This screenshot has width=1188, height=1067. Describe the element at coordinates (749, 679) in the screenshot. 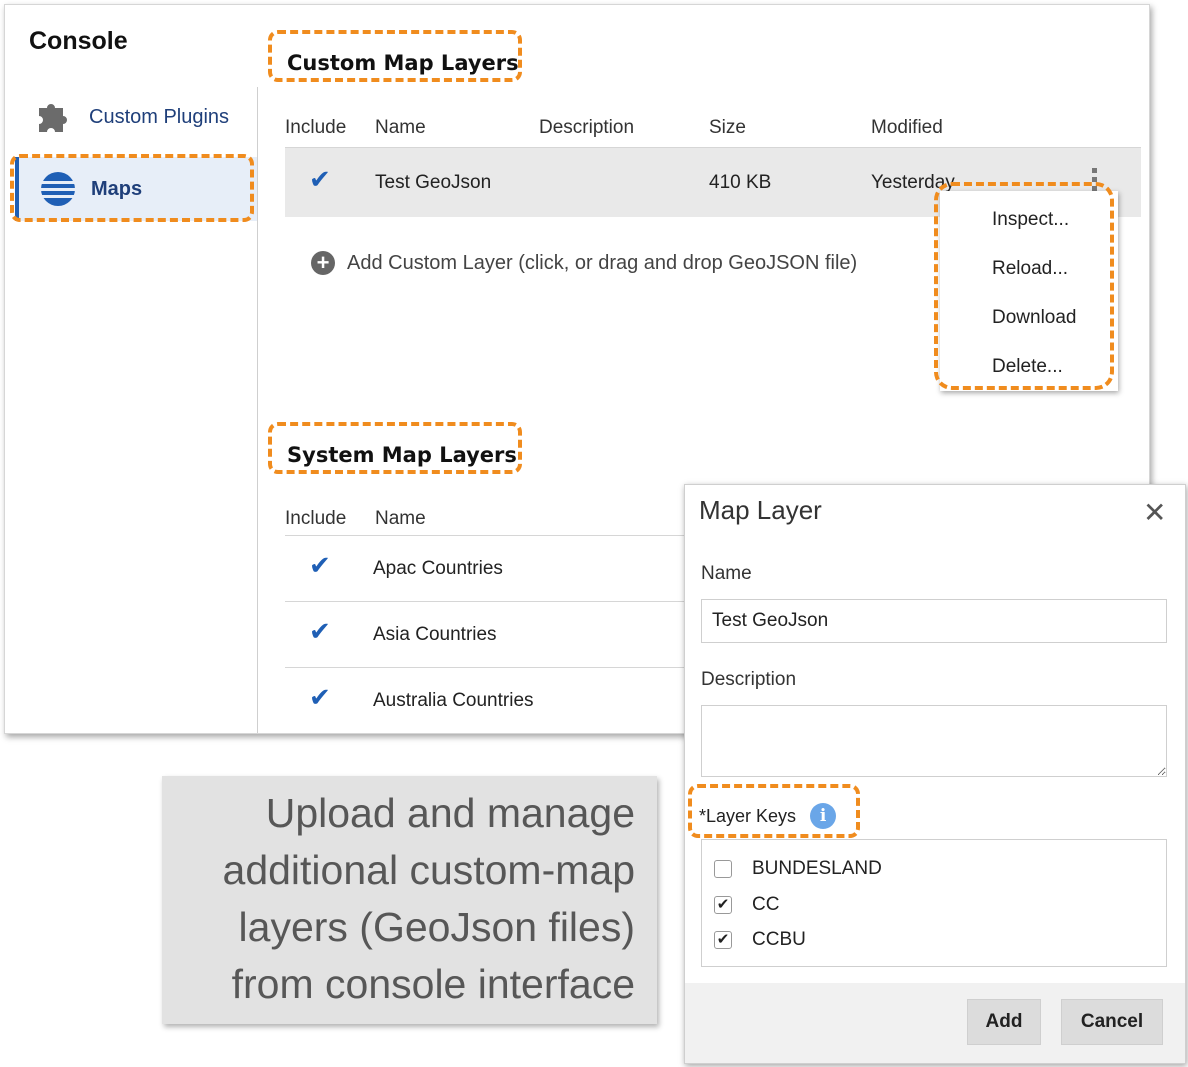

I see `description-label: Description` at that location.